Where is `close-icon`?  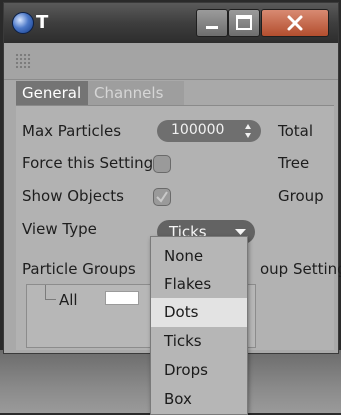 close-icon is located at coordinates (295, 23).